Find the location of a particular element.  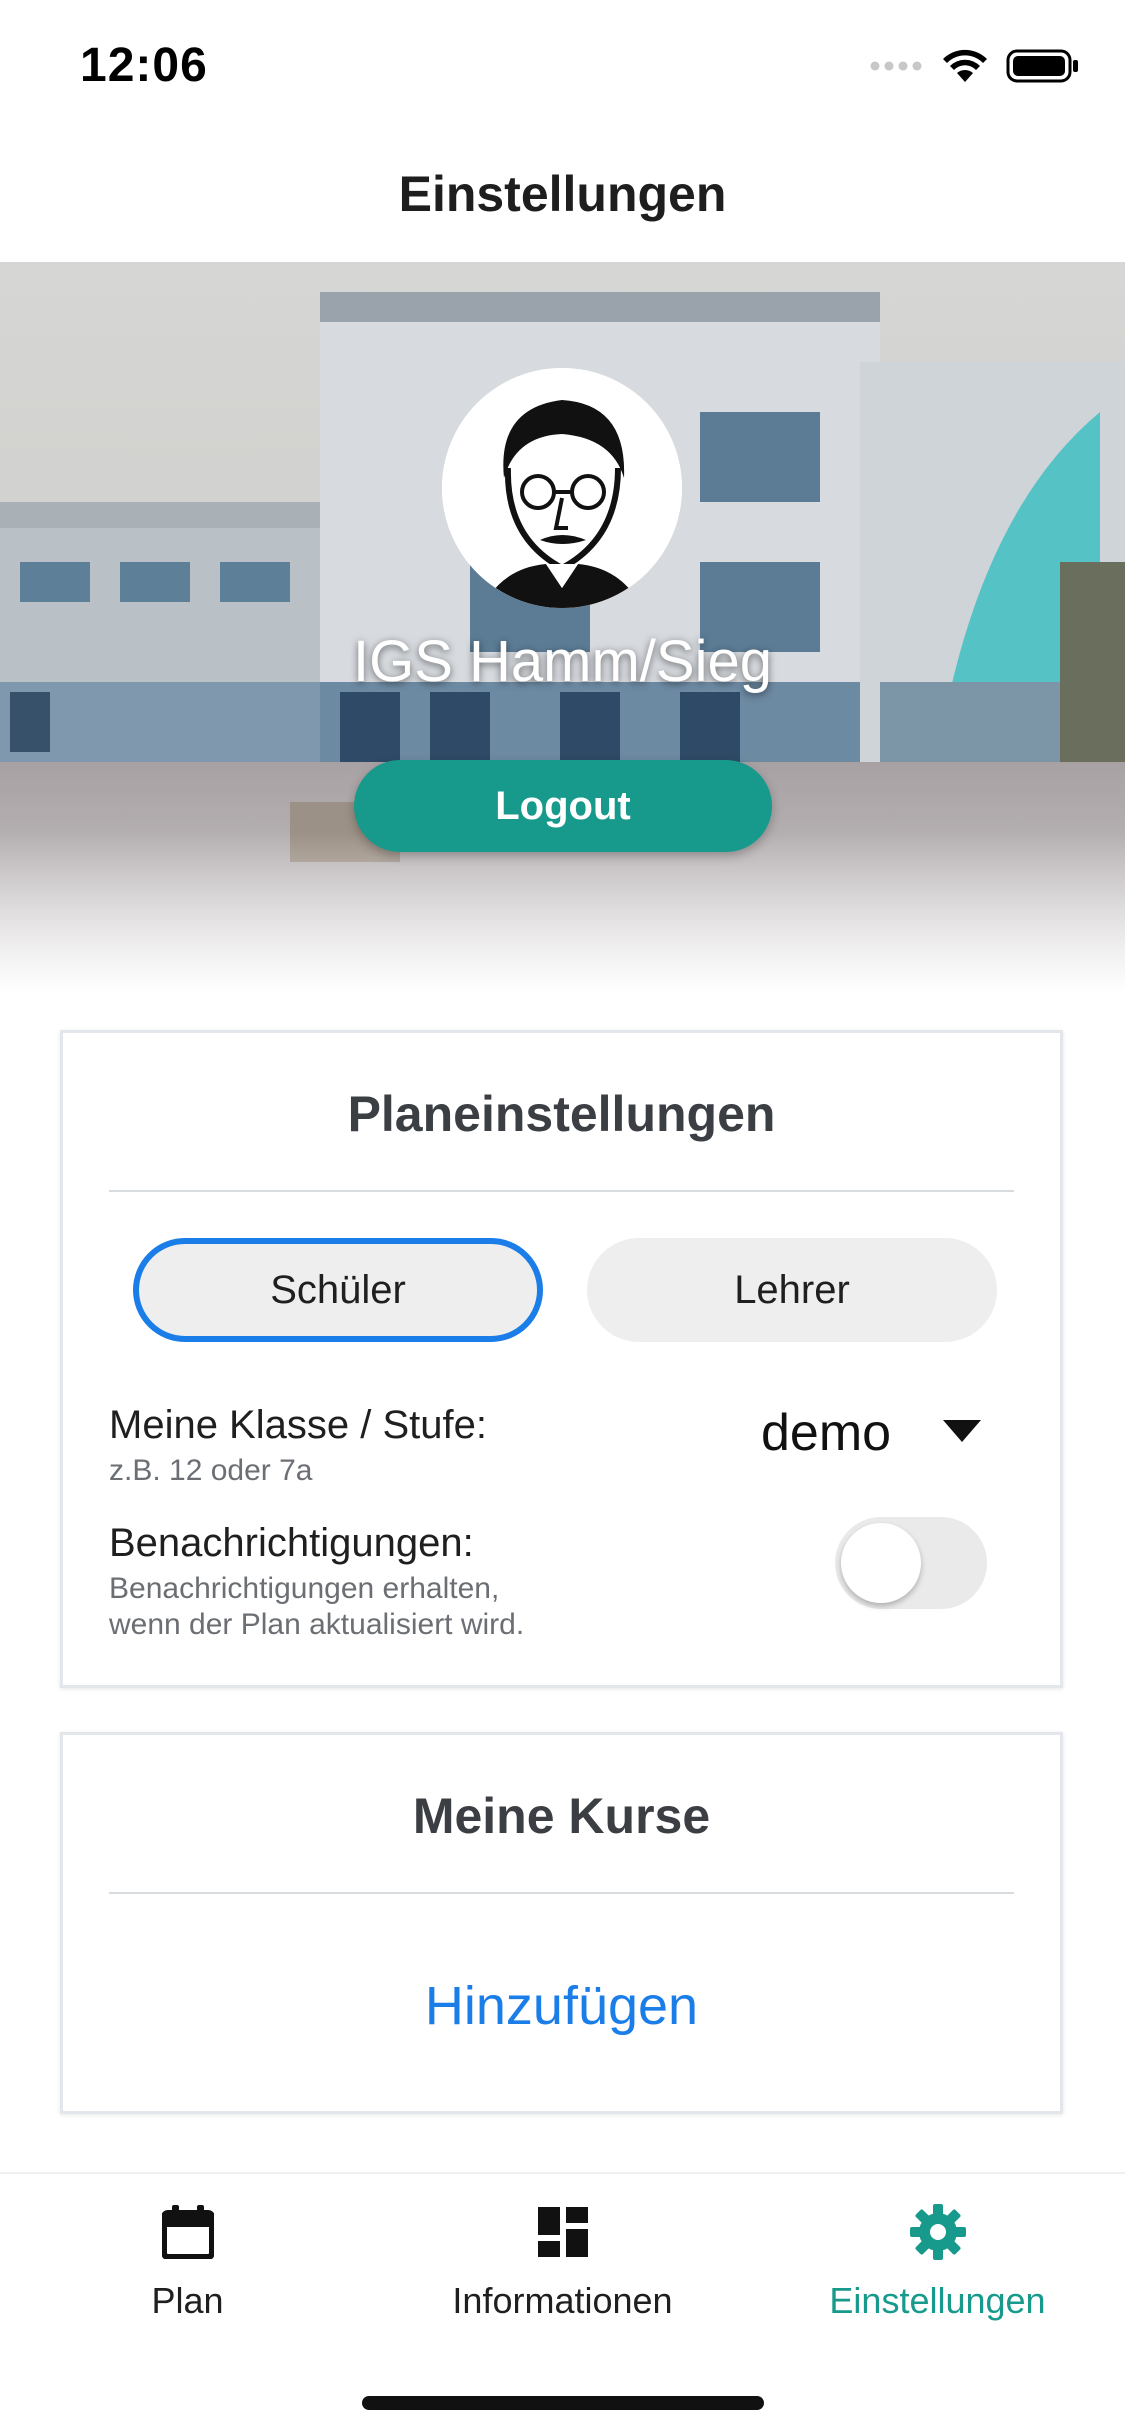

notifications-toggle is located at coordinates (911, 1563).